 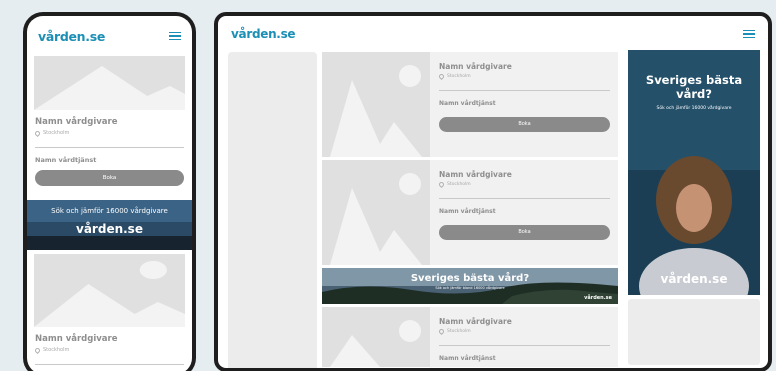 I want to click on sidebar-ad-title: Sveriges bästa vård?, so click(x=694, y=87).